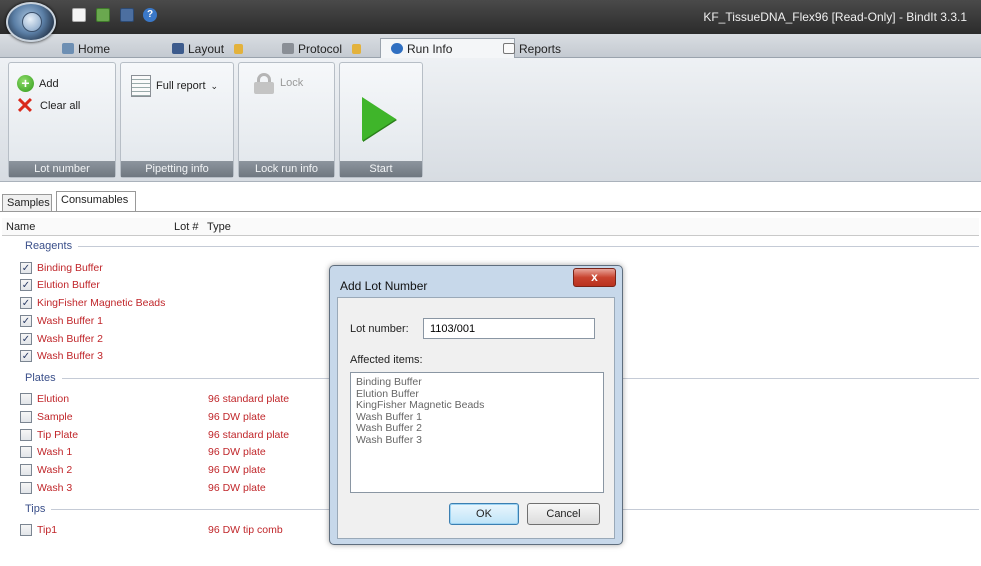  I want to click on column-header-lot: Lot #, so click(186, 227).